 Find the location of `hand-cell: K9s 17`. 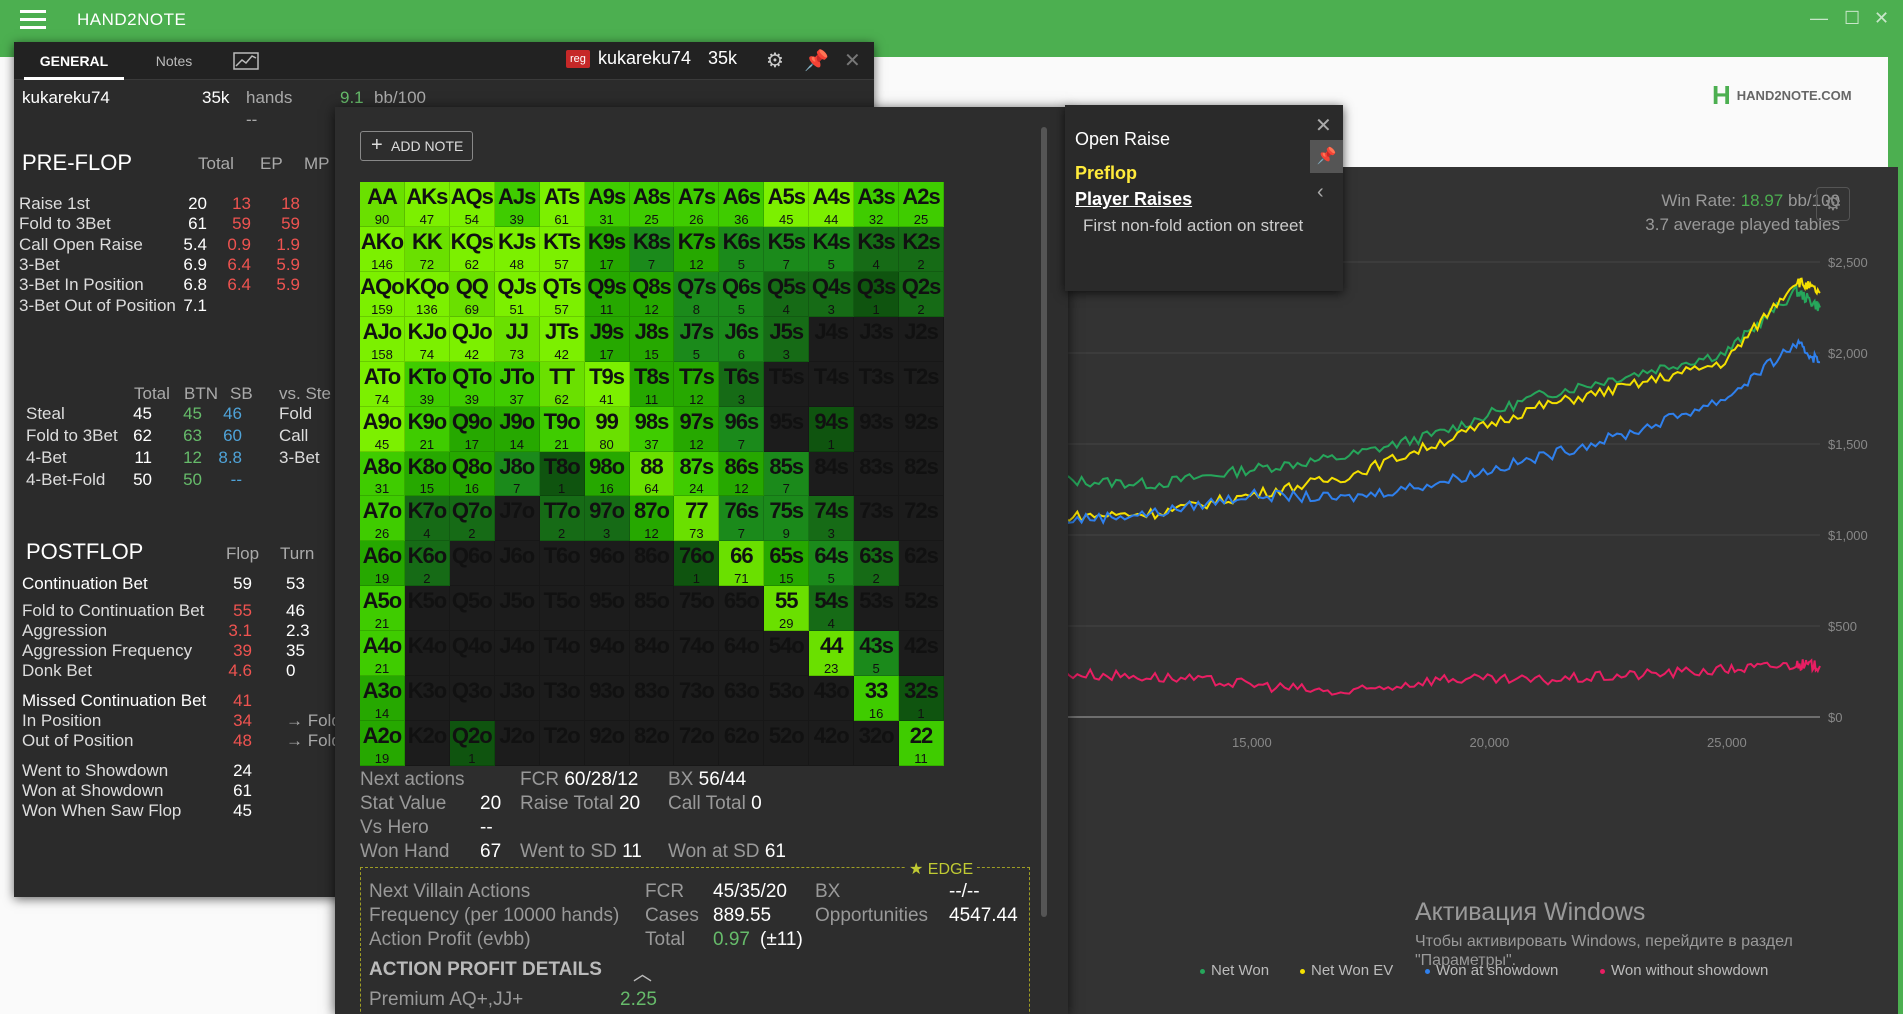

hand-cell: K9s 17 is located at coordinates (607, 249).